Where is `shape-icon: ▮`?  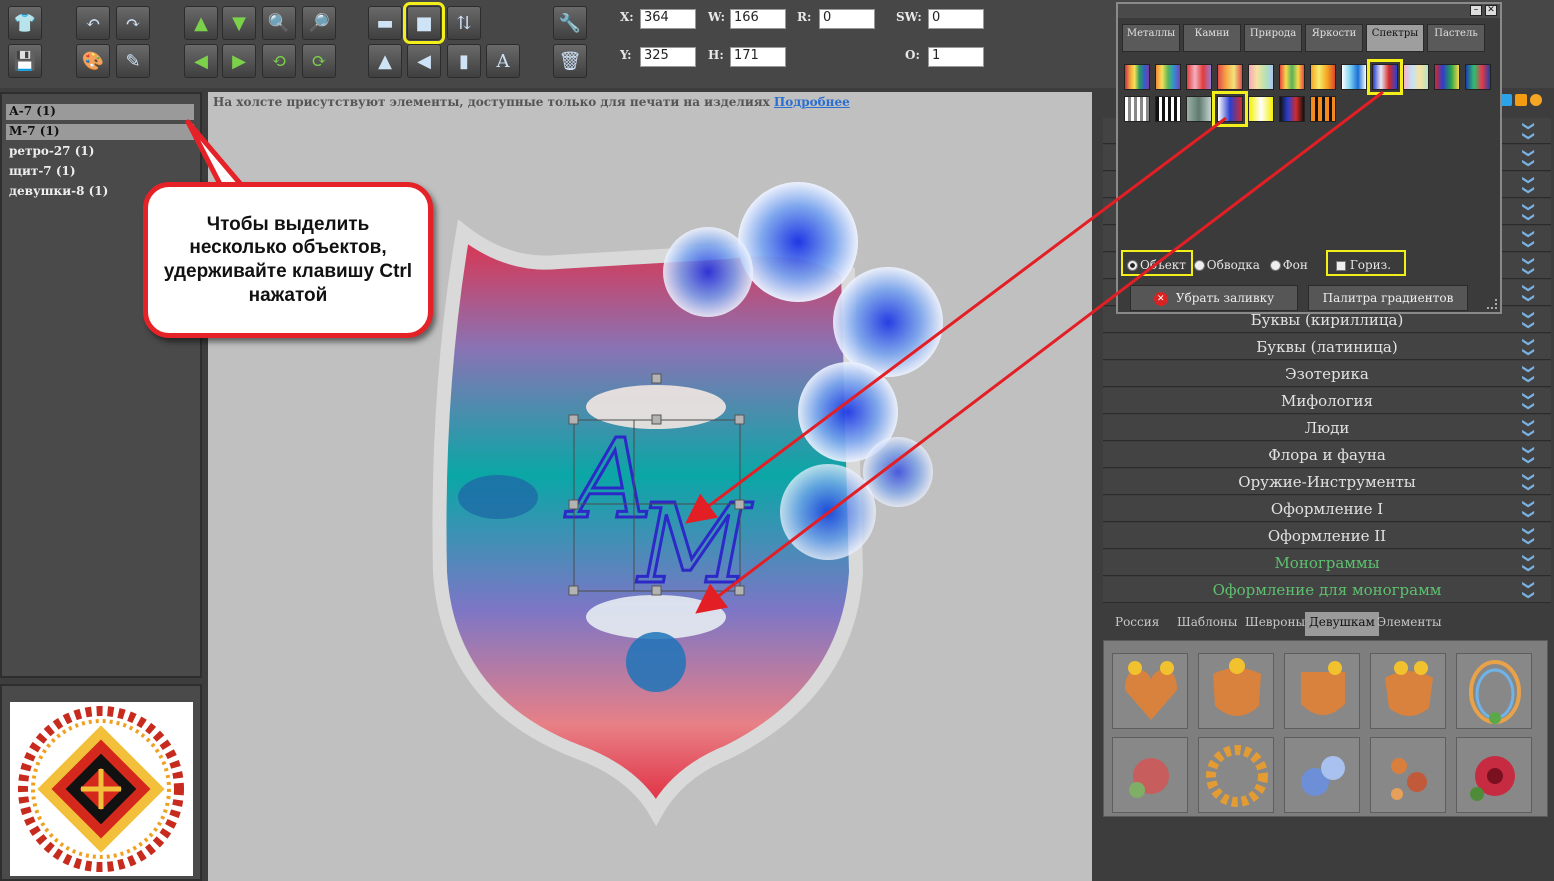
shape-icon: ▮ is located at coordinates (464, 61).